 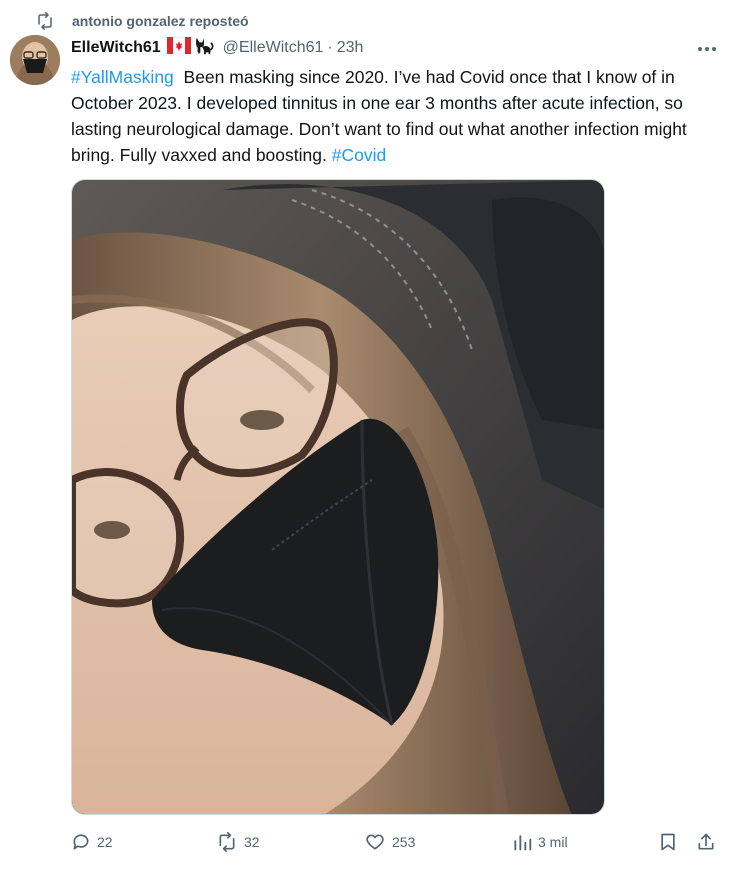 I want to click on repost-count: 32, so click(x=252, y=842).